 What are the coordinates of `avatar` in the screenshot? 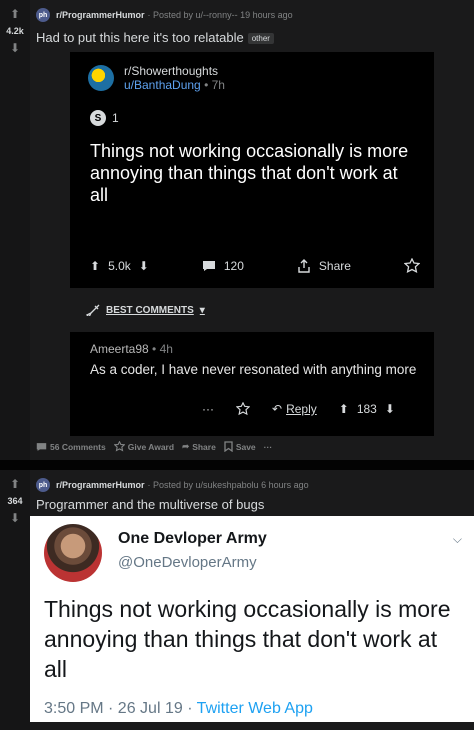 It's located at (73, 553).